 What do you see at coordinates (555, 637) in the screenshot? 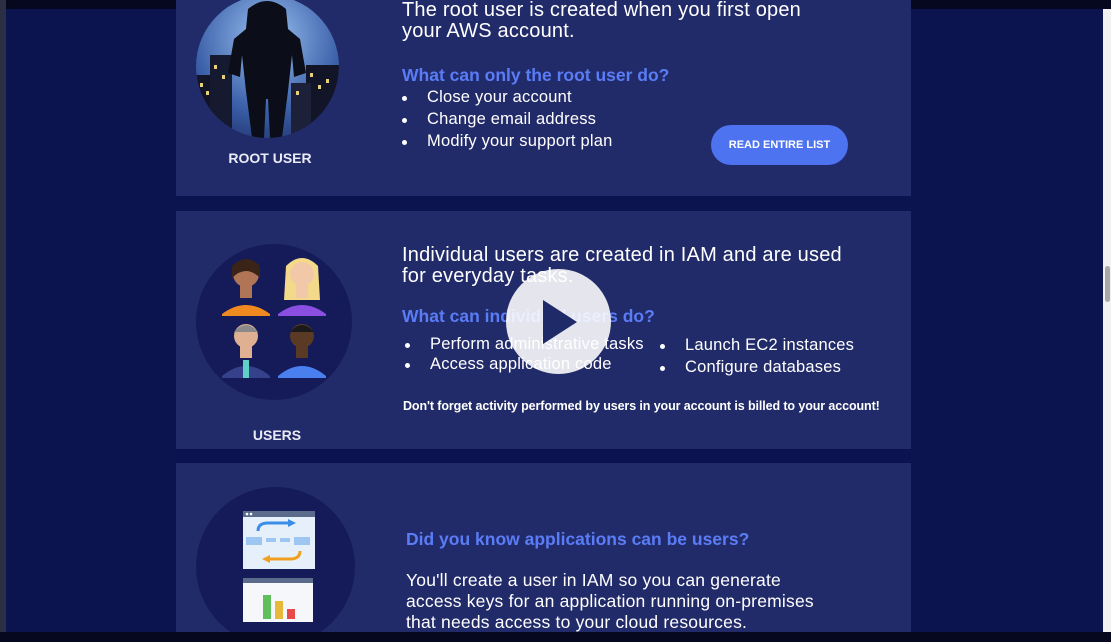
I see `bottom-bar` at bounding box center [555, 637].